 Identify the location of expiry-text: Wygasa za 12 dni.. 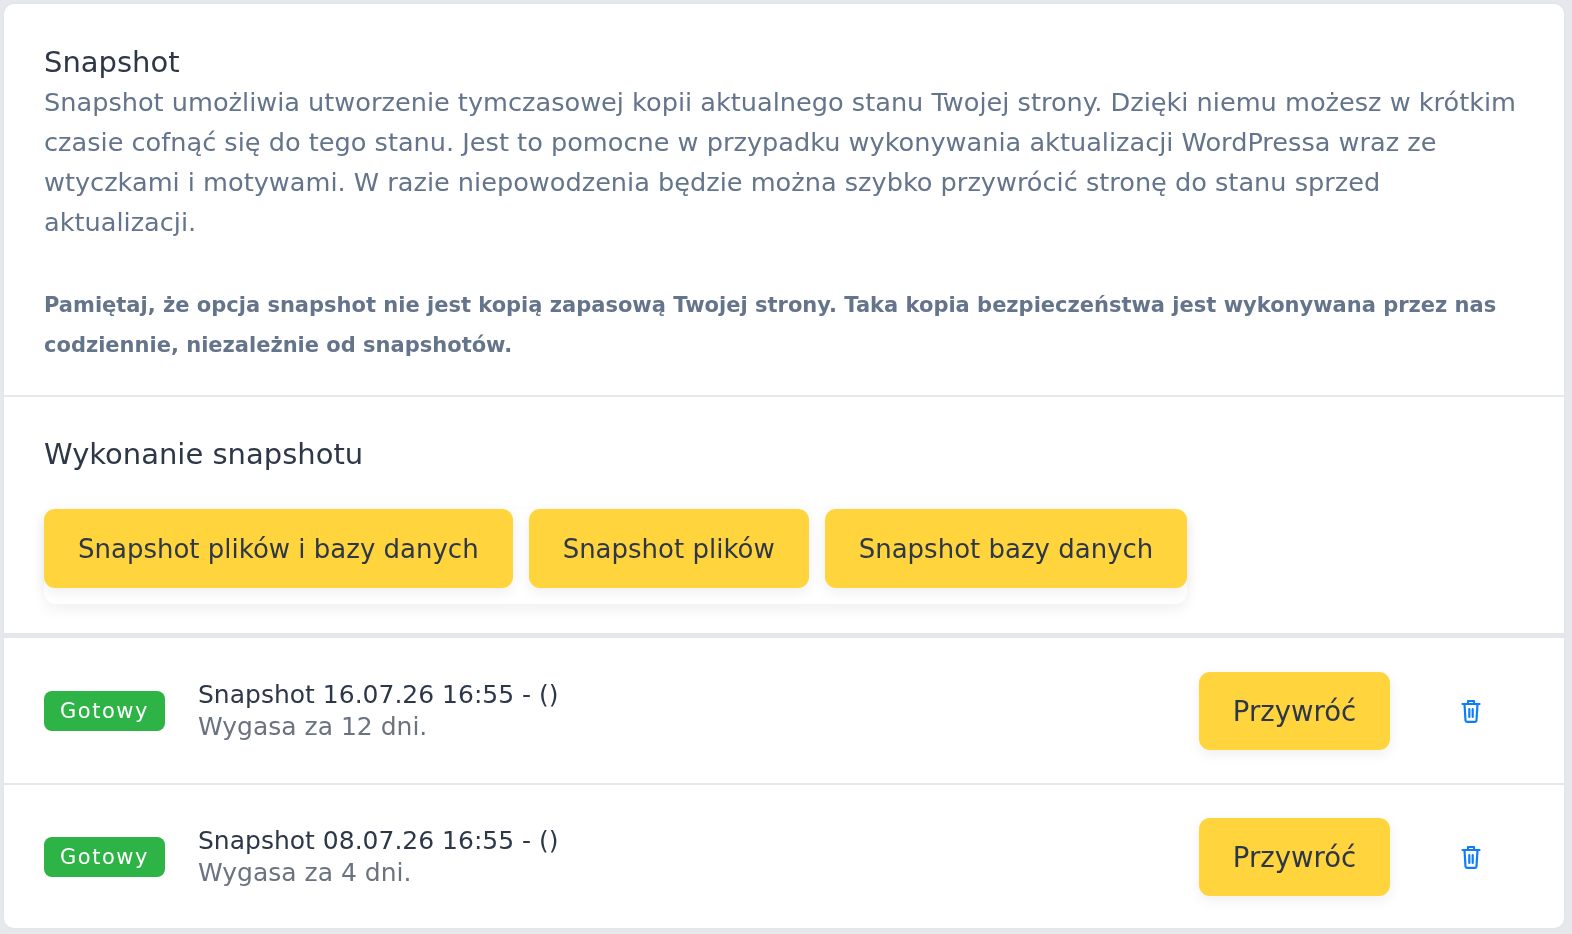
(313, 726).